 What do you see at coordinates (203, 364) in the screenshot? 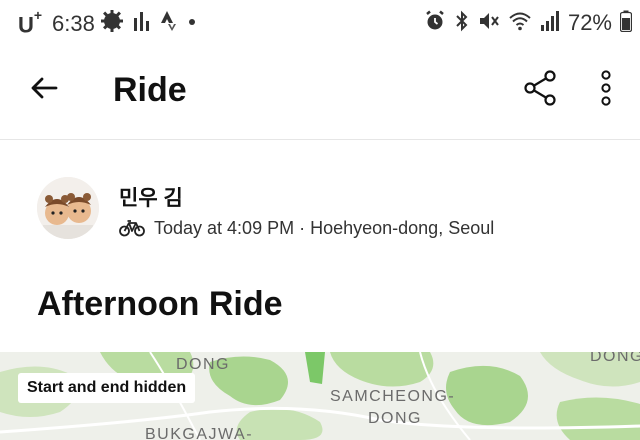
I see `map-label-dong-top: DONG` at bounding box center [203, 364].